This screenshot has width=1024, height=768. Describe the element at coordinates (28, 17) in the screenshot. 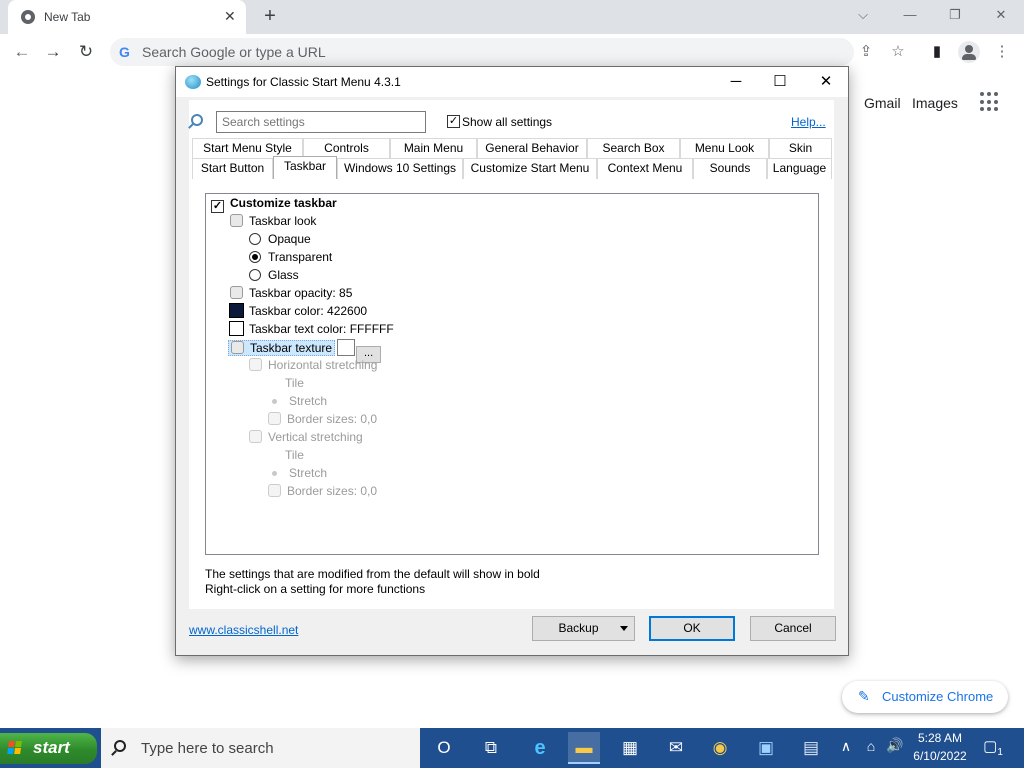

I see `chrome-favicon-icon` at that location.